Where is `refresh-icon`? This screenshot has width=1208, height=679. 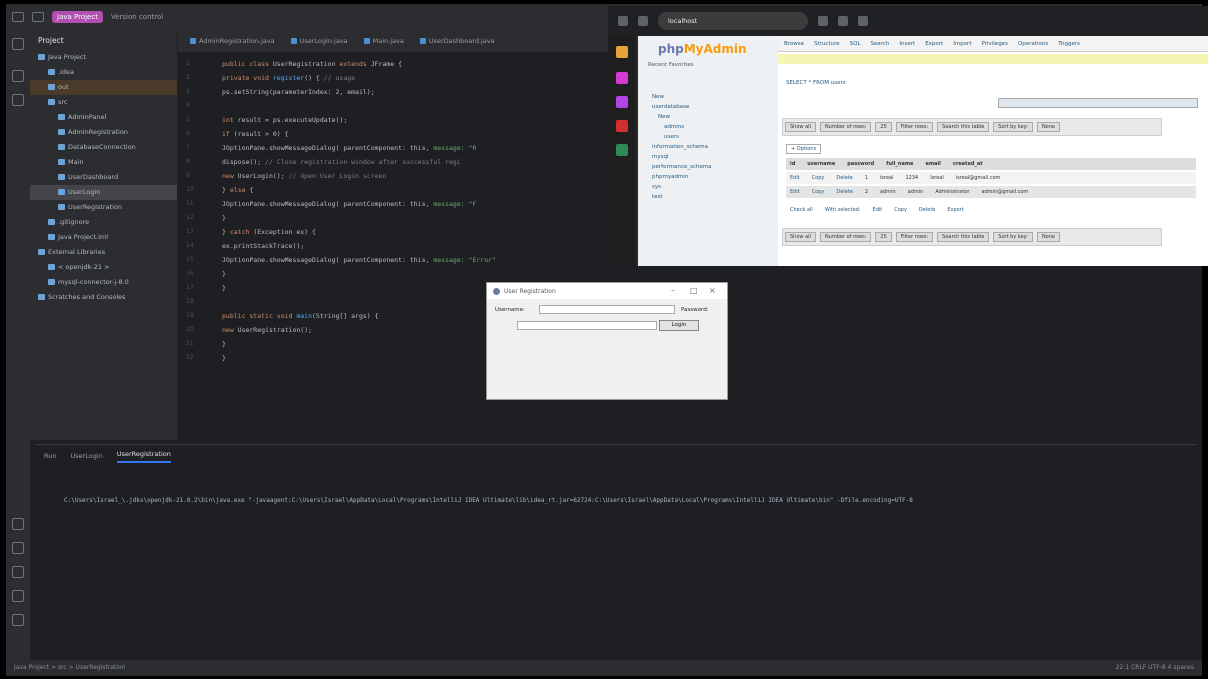
refresh-icon is located at coordinates (643, 21).